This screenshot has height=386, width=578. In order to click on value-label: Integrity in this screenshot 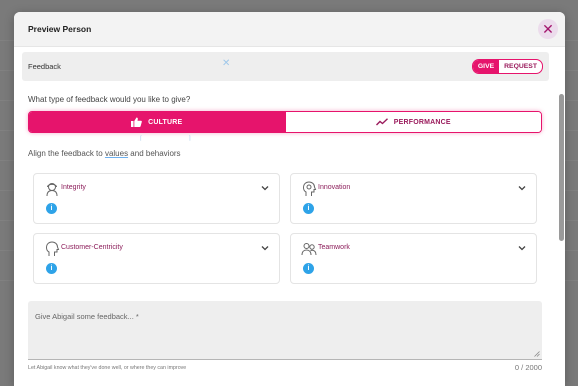, I will do `click(73, 187)`.